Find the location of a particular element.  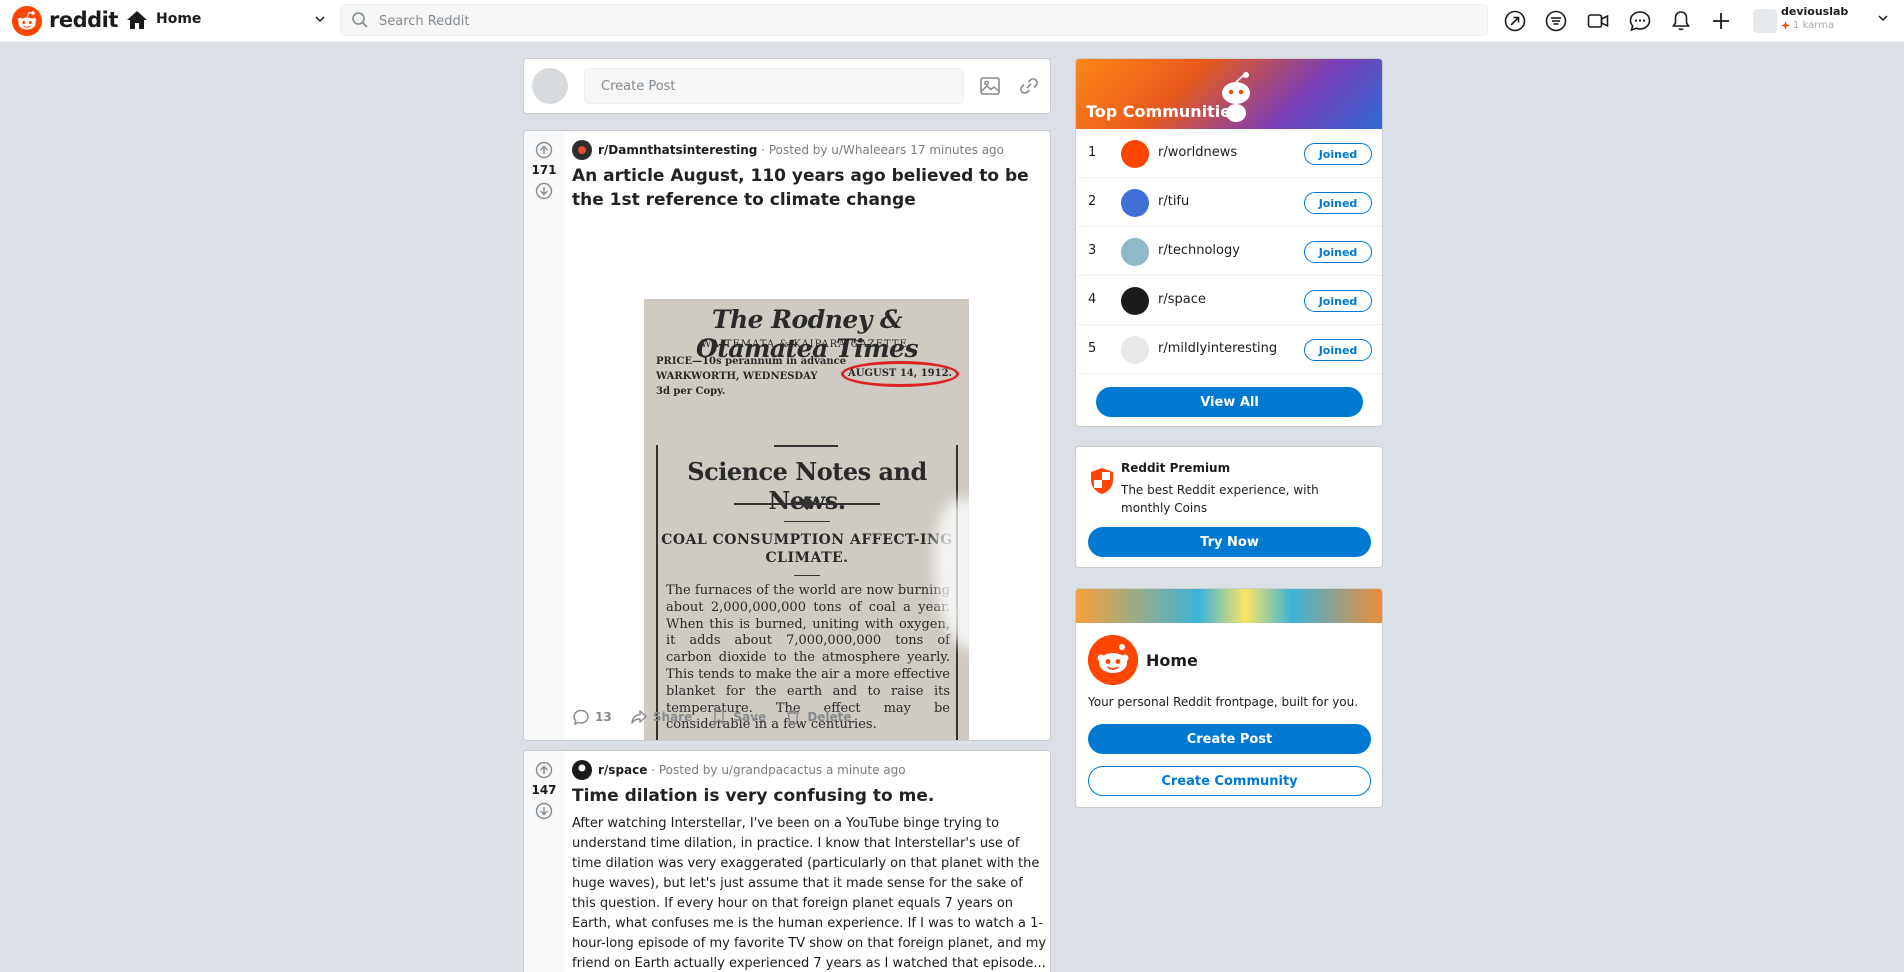

feed-icon is located at coordinates (1556, 21).